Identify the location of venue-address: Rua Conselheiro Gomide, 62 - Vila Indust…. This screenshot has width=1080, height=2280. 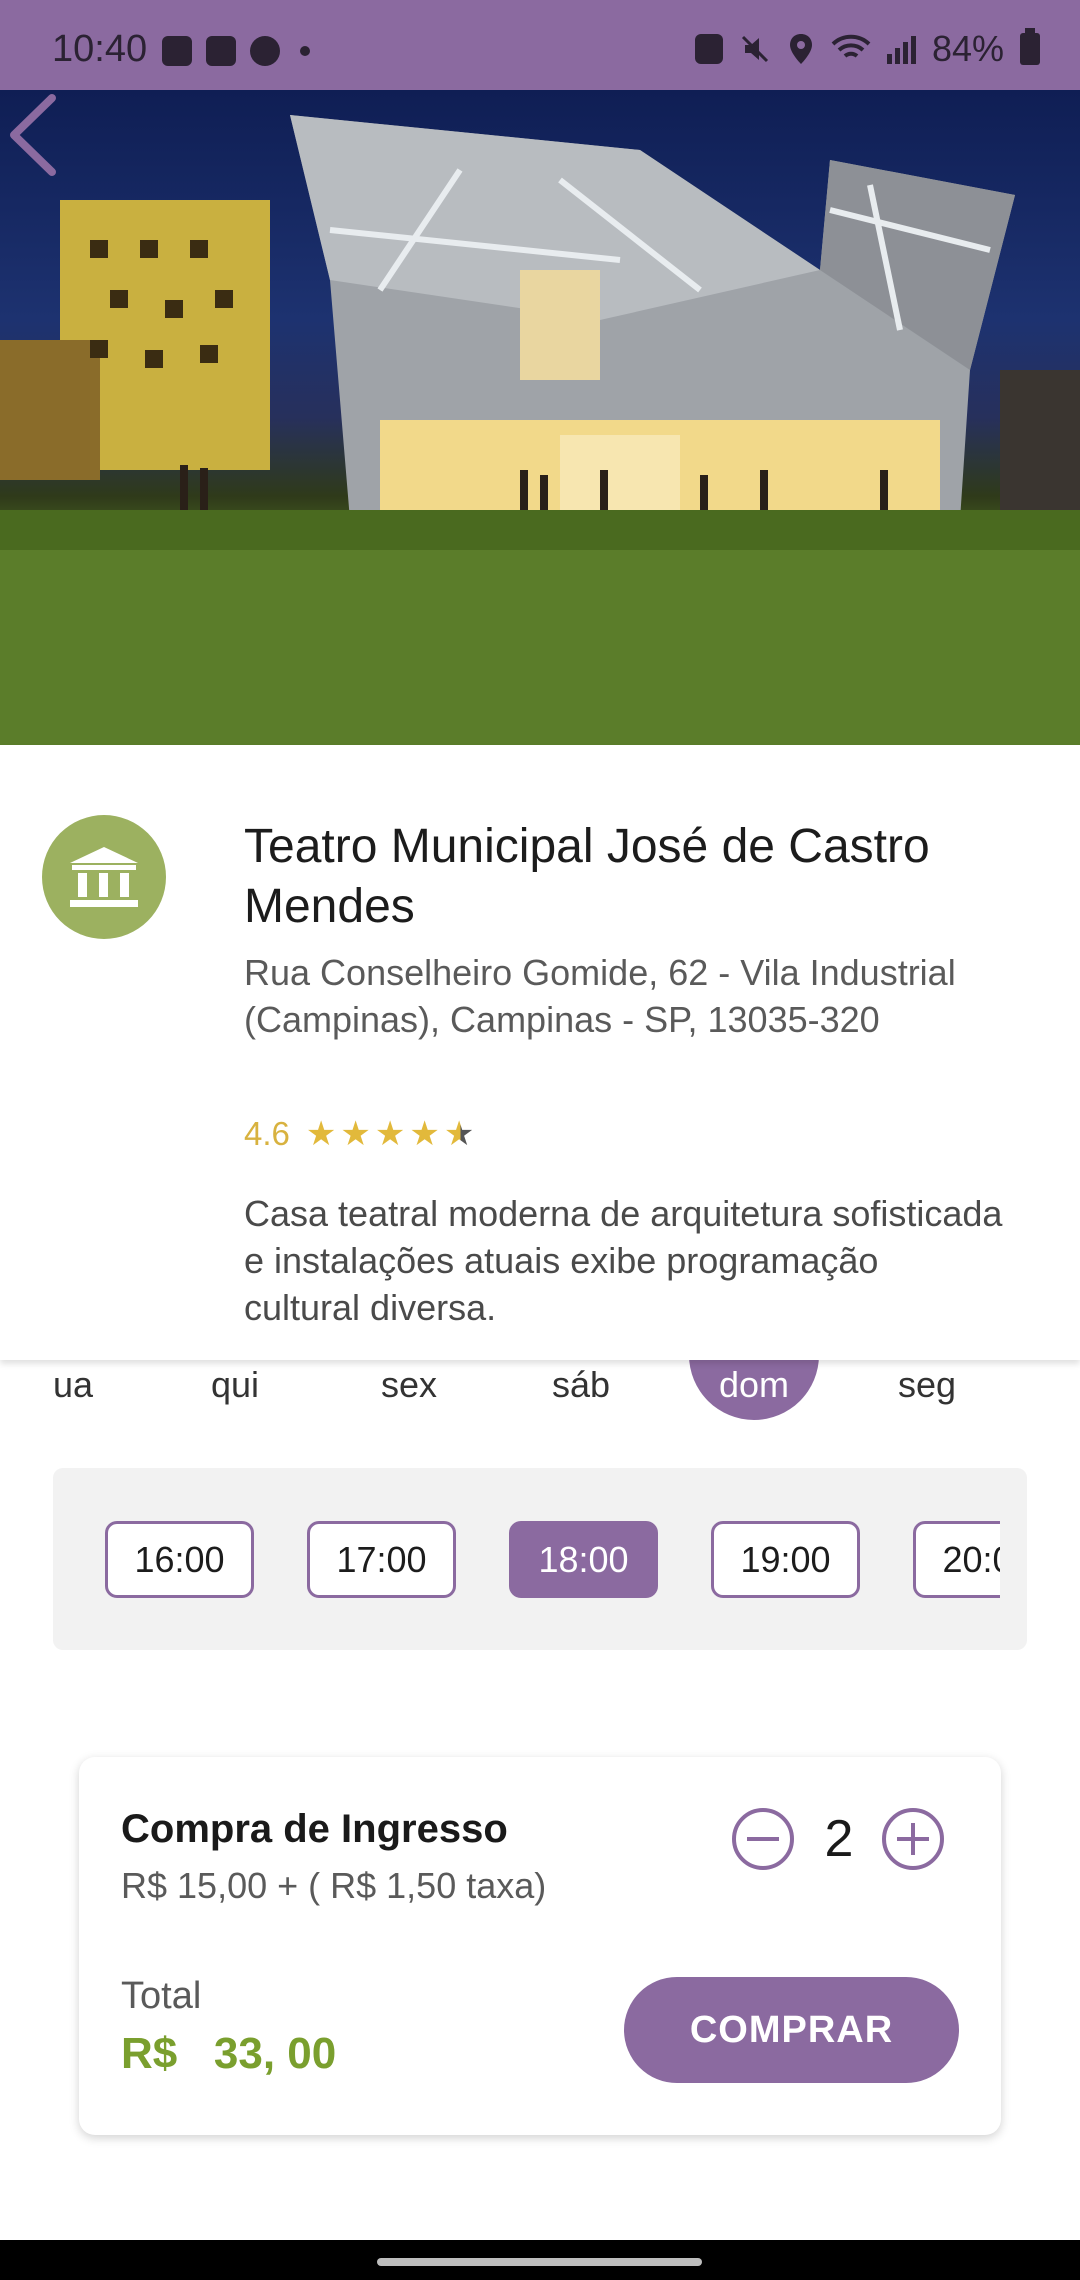
(600, 996).